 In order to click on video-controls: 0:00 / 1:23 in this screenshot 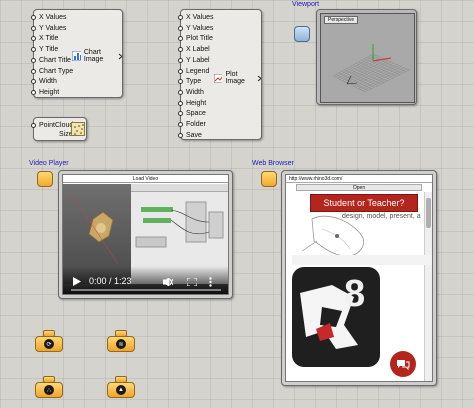, I will do `click(145, 280)`.